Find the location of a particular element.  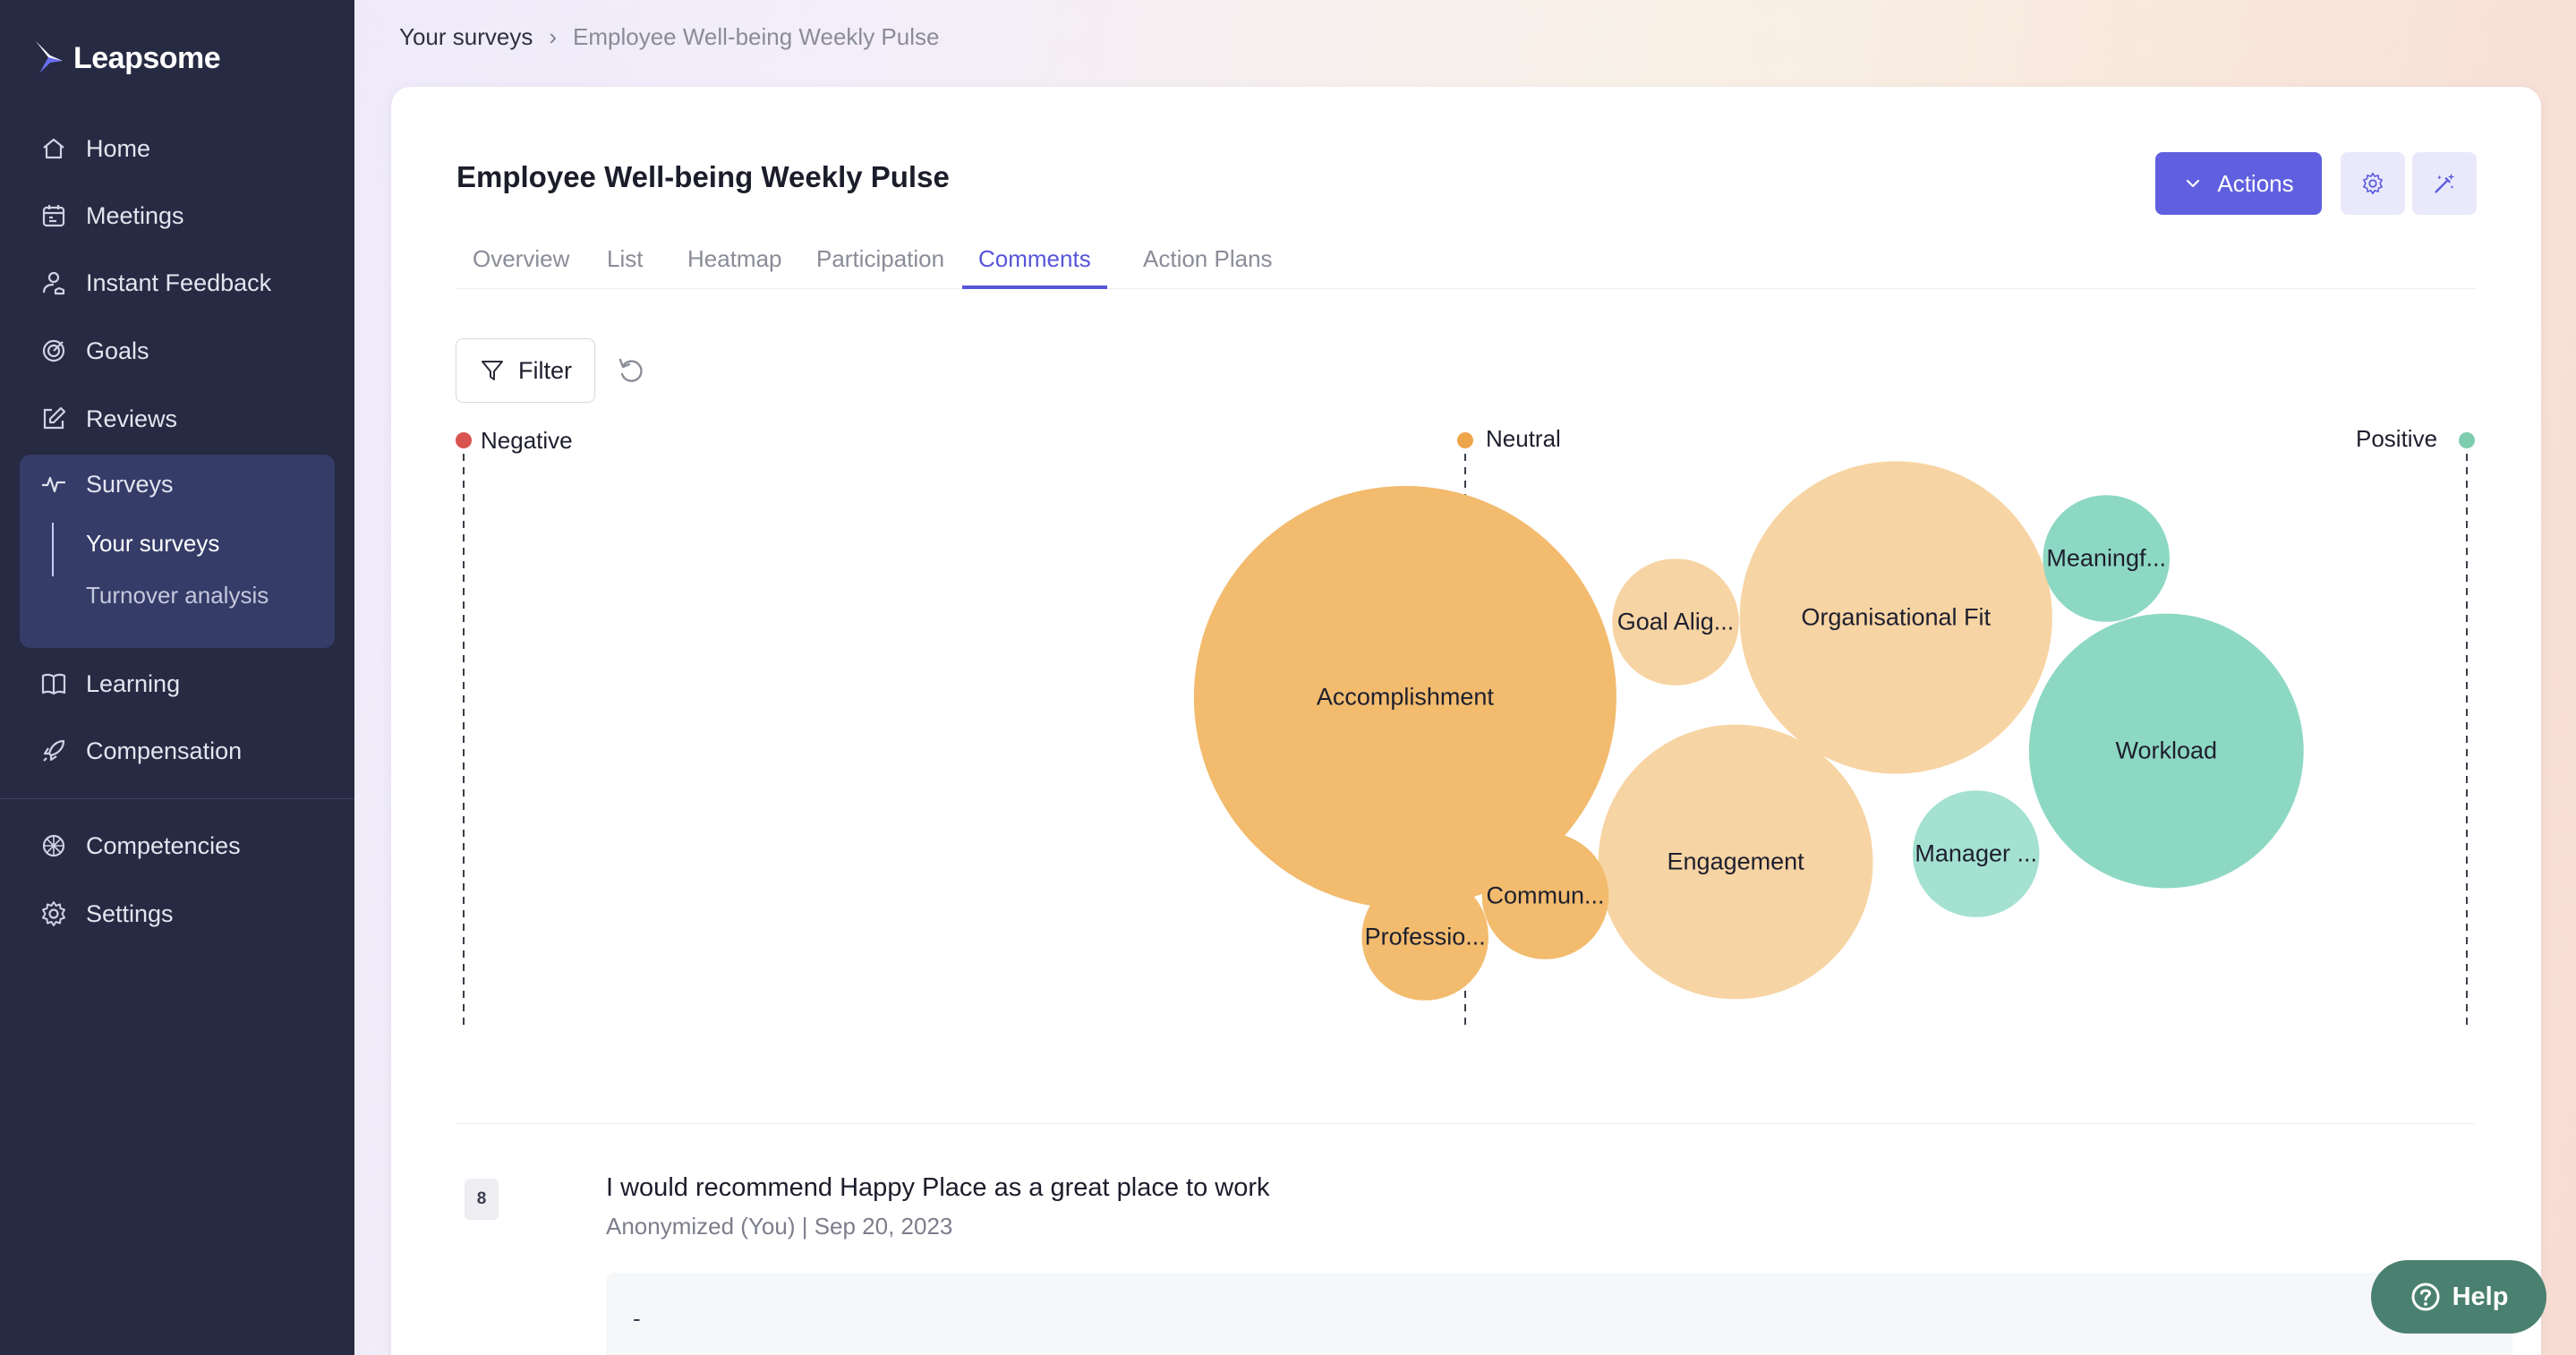

breadcrumb-current: Employee Well-being Weekly Pulse is located at coordinates (756, 36).